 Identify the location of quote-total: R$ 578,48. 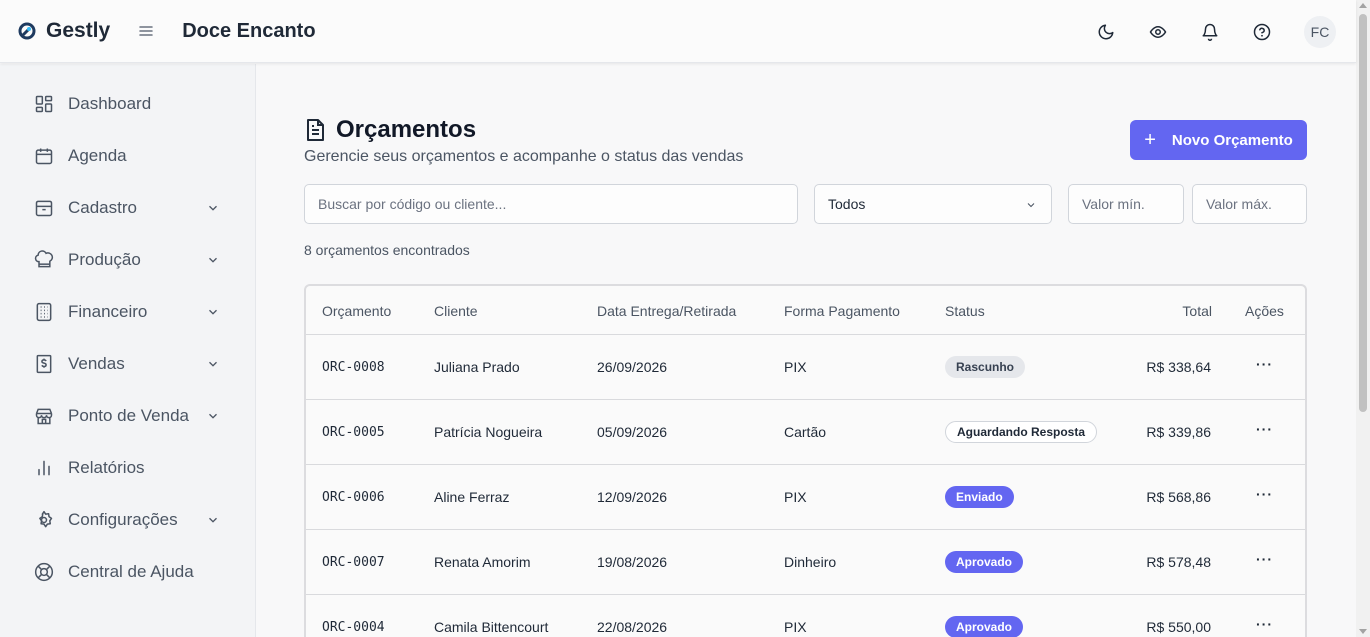
(1178, 562).